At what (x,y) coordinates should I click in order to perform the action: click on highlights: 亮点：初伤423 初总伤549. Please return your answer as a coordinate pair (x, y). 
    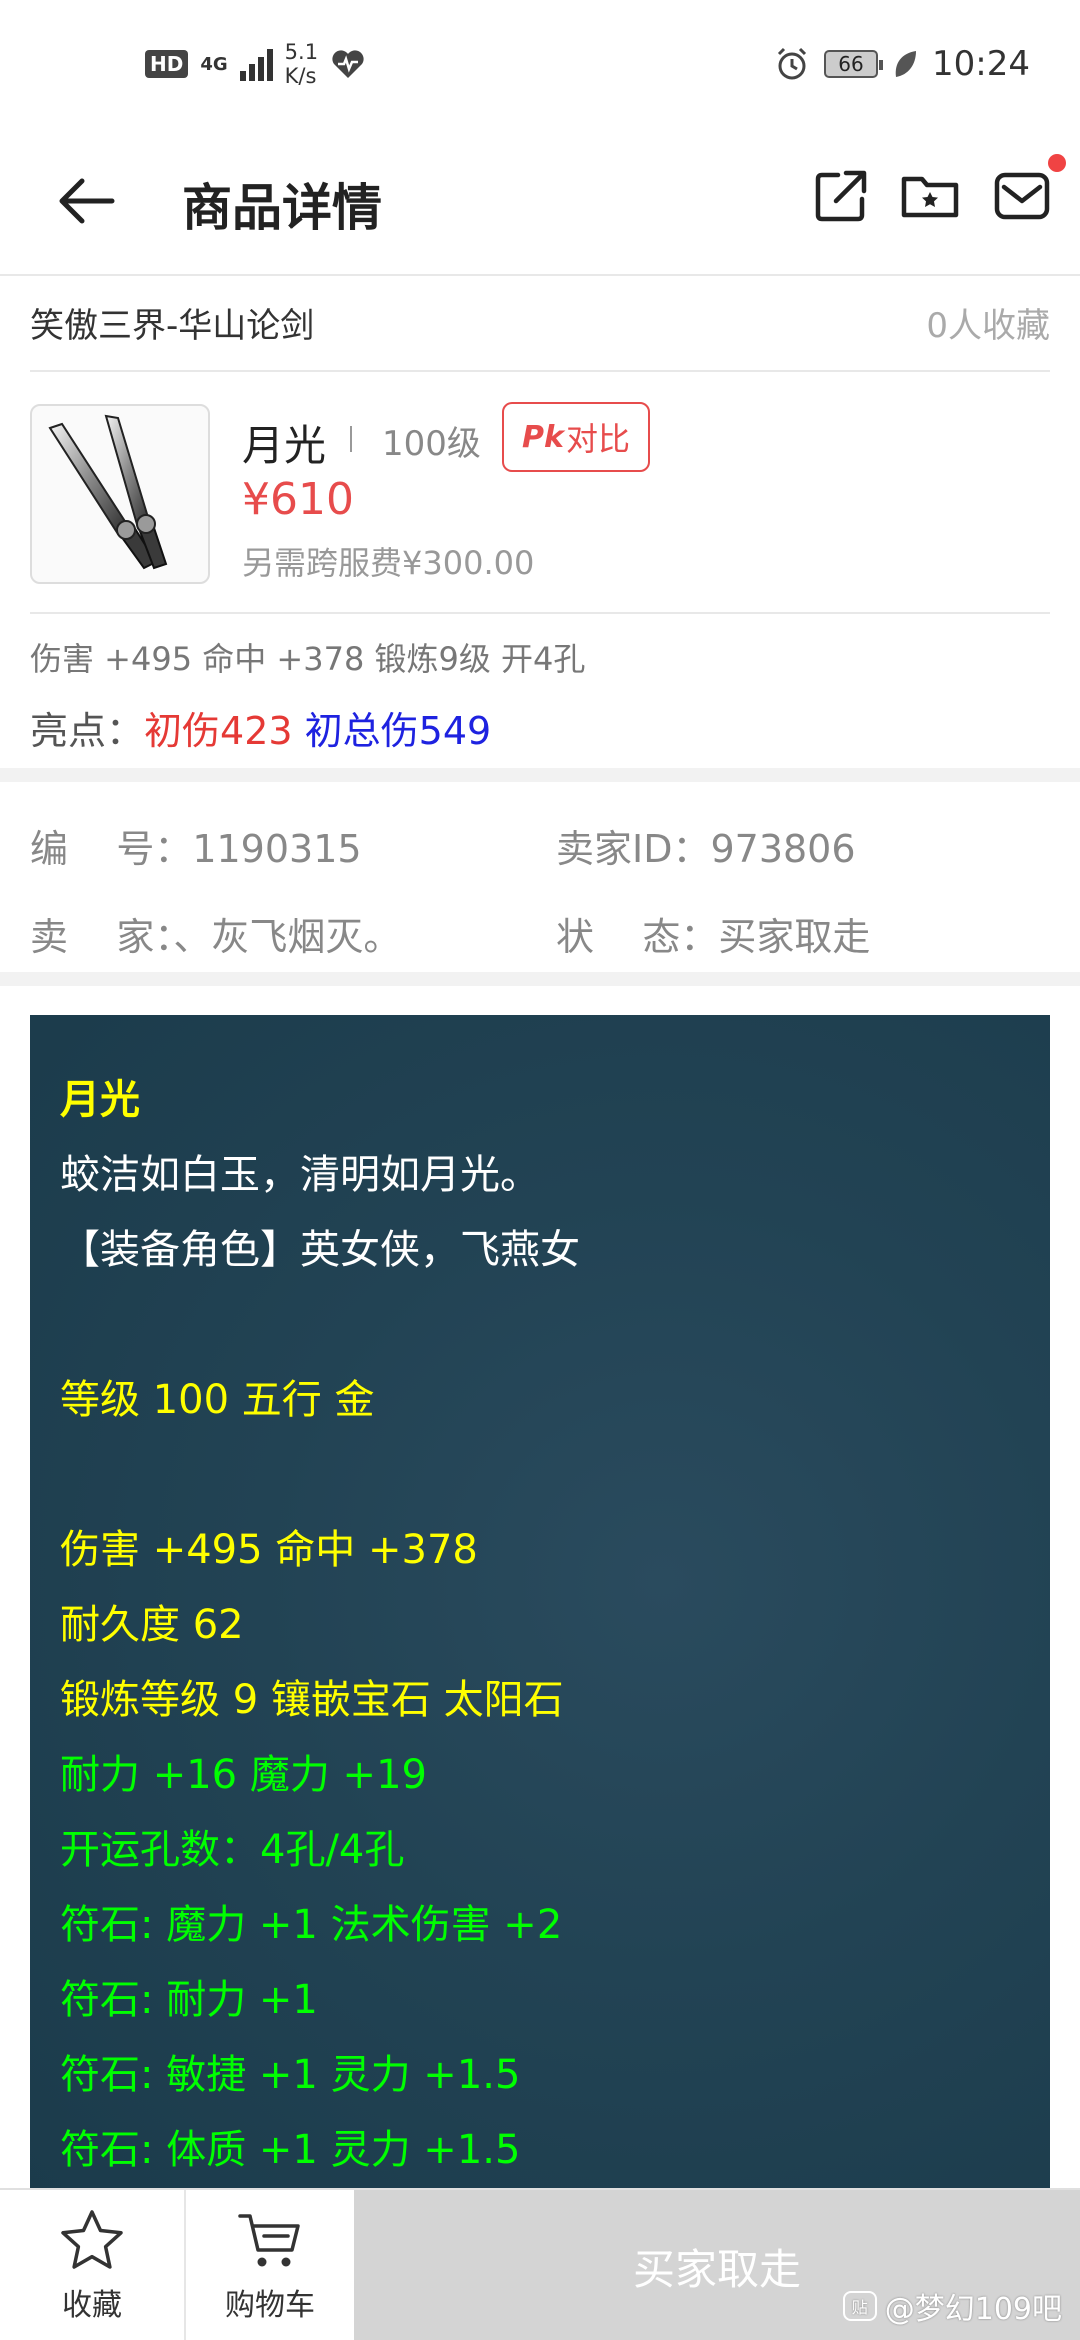
    Looking at the image, I should click on (260, 727).